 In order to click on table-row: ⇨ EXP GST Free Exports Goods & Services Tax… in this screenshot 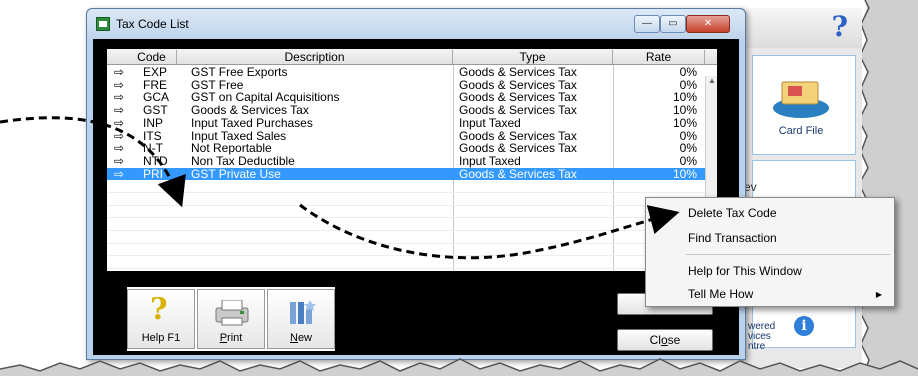, I will do `click(412, 72)`.